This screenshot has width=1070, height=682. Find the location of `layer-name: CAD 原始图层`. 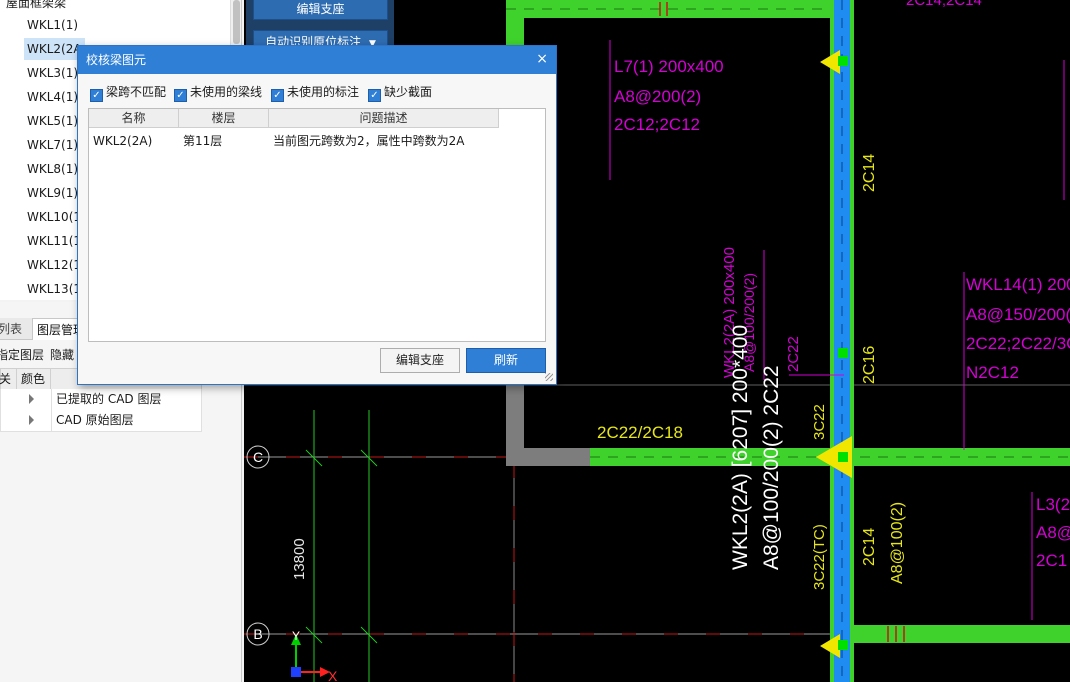

layer-name: CAD 原始图层 is located at coordinates (95, 420).